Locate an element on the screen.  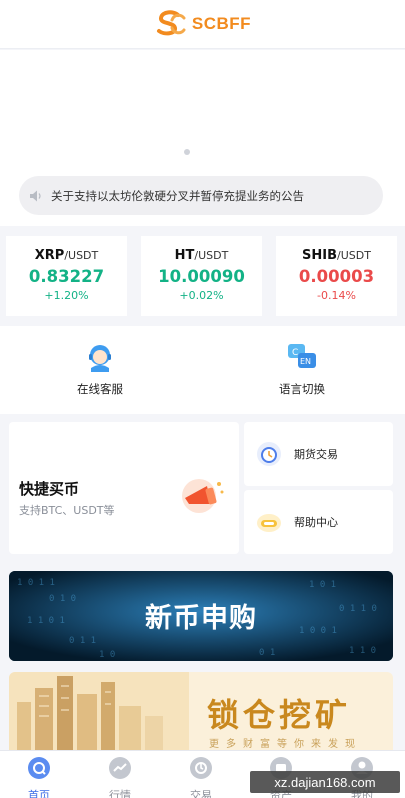
help-icon is located at coordinates (269, 523).